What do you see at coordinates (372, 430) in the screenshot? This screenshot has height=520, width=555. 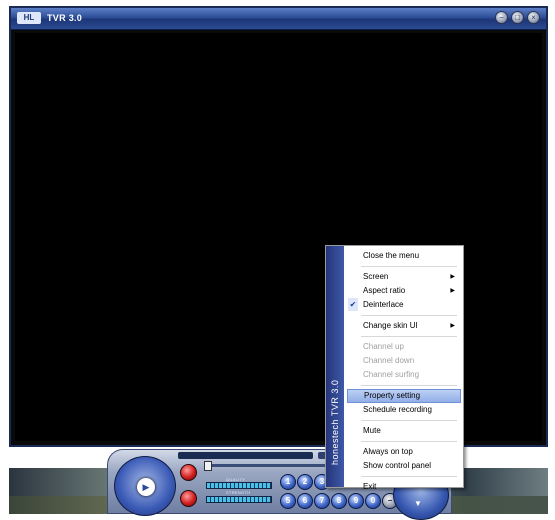 I see `menu-item-label: Mute` at bounding box center [372, 430].